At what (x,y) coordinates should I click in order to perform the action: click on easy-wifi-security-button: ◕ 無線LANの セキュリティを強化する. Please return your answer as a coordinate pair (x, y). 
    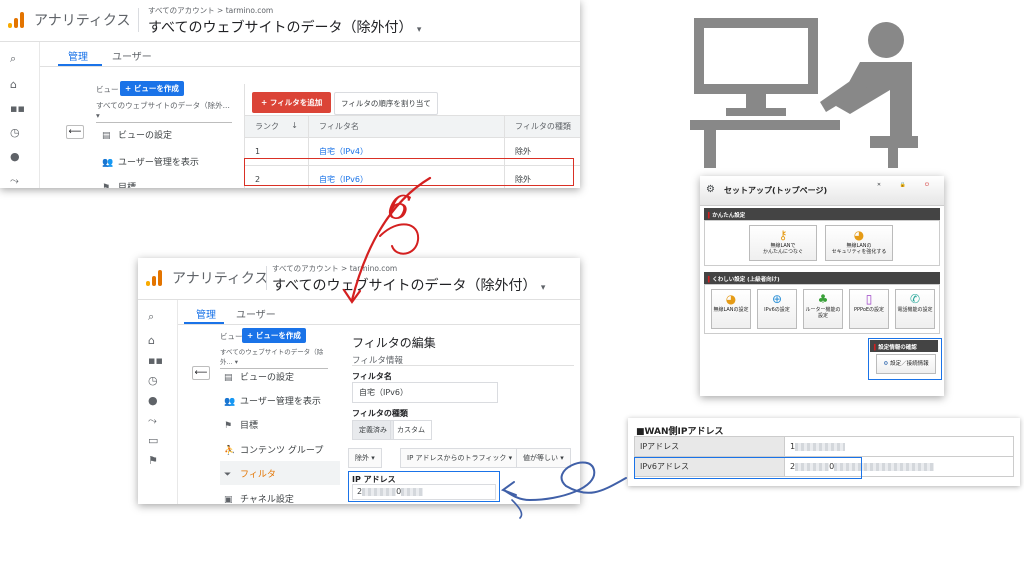
    Looking at the image, I should click on (859, 243).